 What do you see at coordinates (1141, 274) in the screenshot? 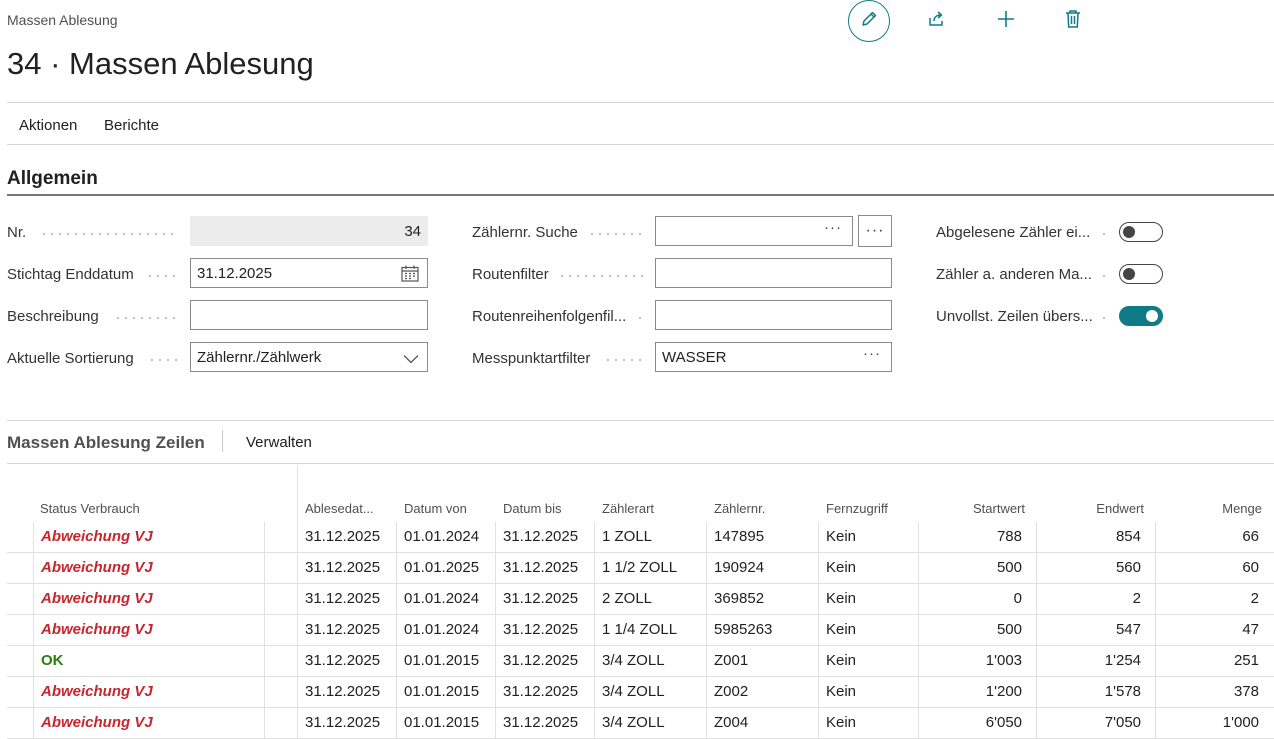
I see `andere-toggle` at bounding box center [1141, 274].